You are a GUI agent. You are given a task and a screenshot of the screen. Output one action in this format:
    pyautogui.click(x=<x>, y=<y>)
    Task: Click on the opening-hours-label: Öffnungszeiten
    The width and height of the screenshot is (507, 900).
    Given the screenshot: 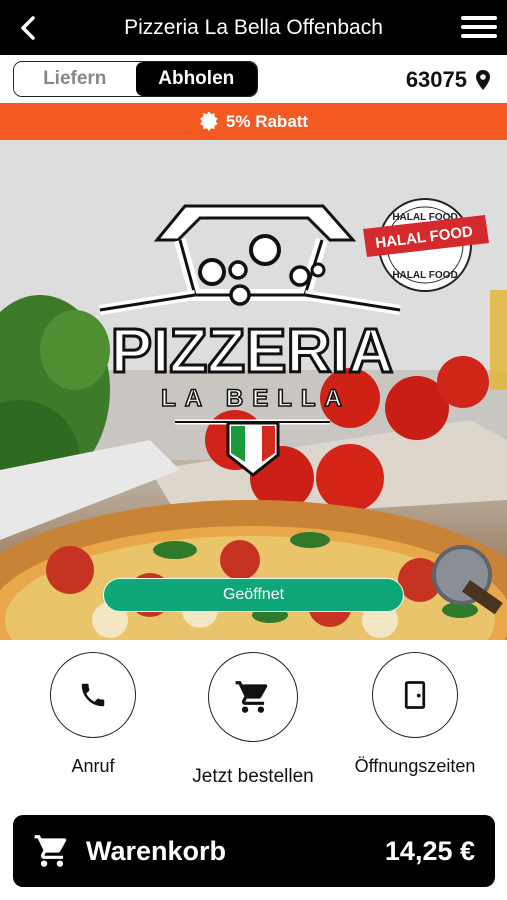 What is the action you would take?
    pyautogui.click(x=415, y=766)
    